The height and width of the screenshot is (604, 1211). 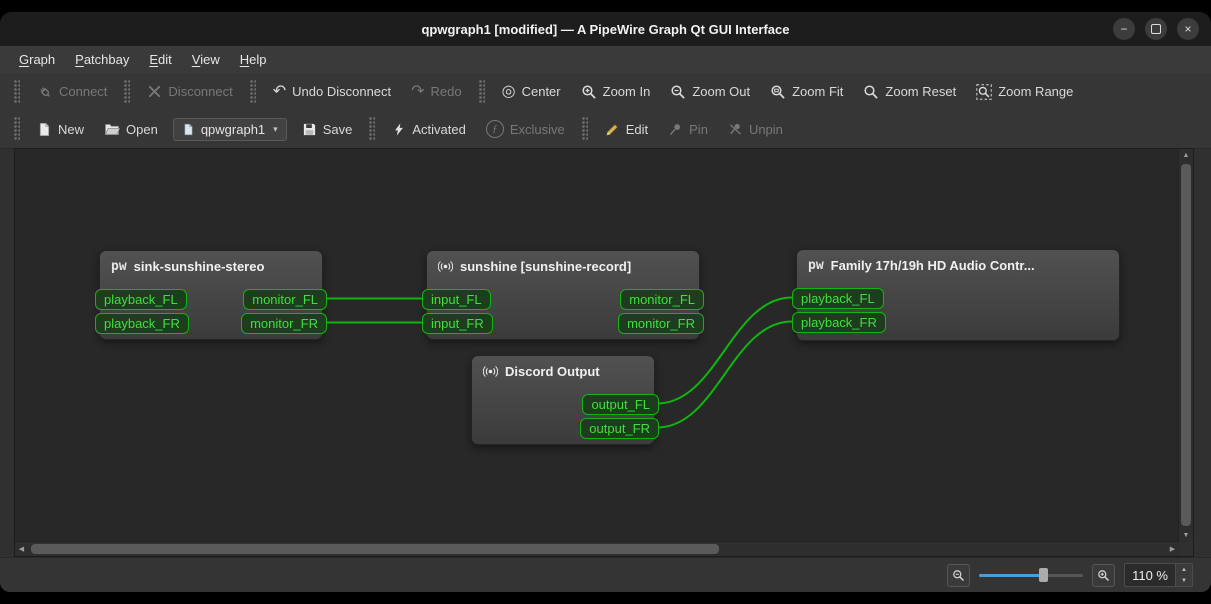 I want to click on vertical-scrollbar: ▲ ▼, so click(x=1185, y=345).